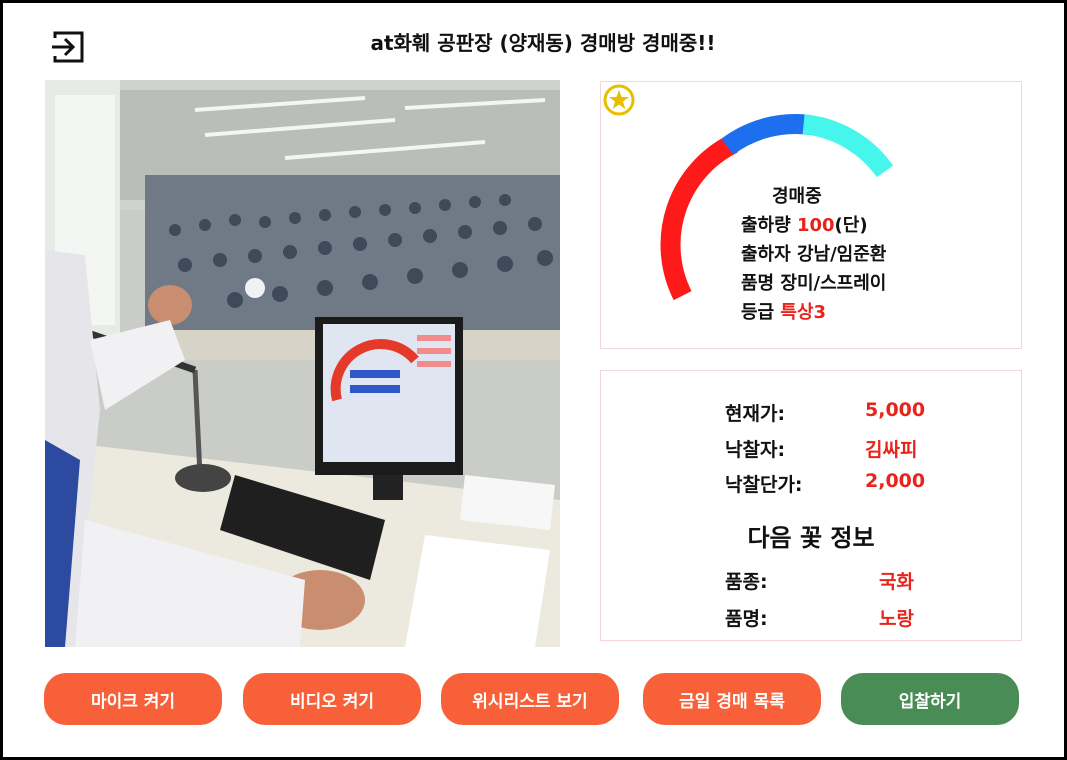 This screenshot has height=760, width=1067. What do you see at coordinates (133, 699) in the screenshot?
I see `mic-toggle-button: 마이크 켜기` at bounding box center [133, 699].